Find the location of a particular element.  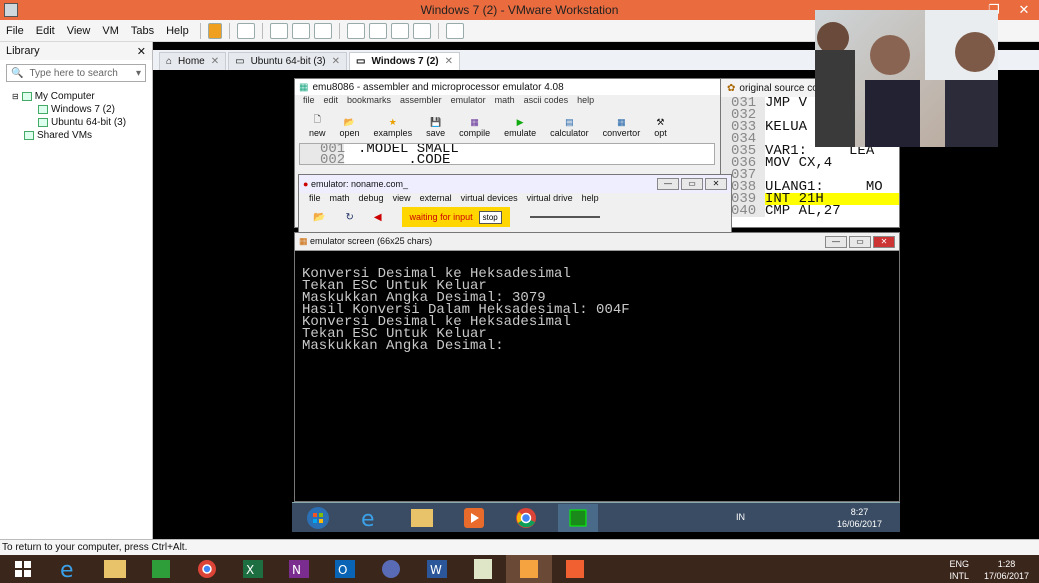

svg-text: W is located at coordinates (436, 570).